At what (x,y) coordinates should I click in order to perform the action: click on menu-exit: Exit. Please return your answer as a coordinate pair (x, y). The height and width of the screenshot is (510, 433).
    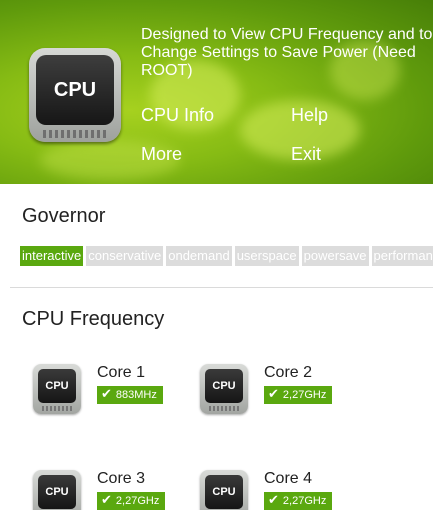
    Looking at the image, I should click on (306, 154).